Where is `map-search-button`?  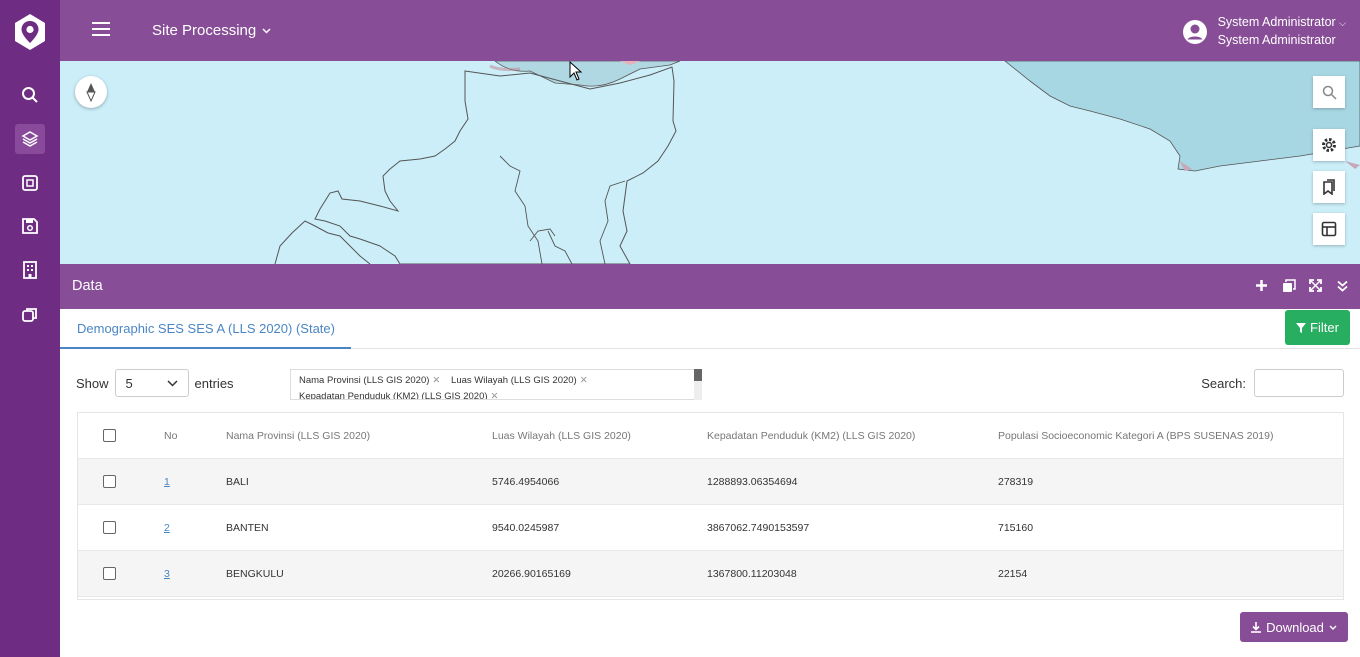
map-search-button is located at coordinates (1329, 92).